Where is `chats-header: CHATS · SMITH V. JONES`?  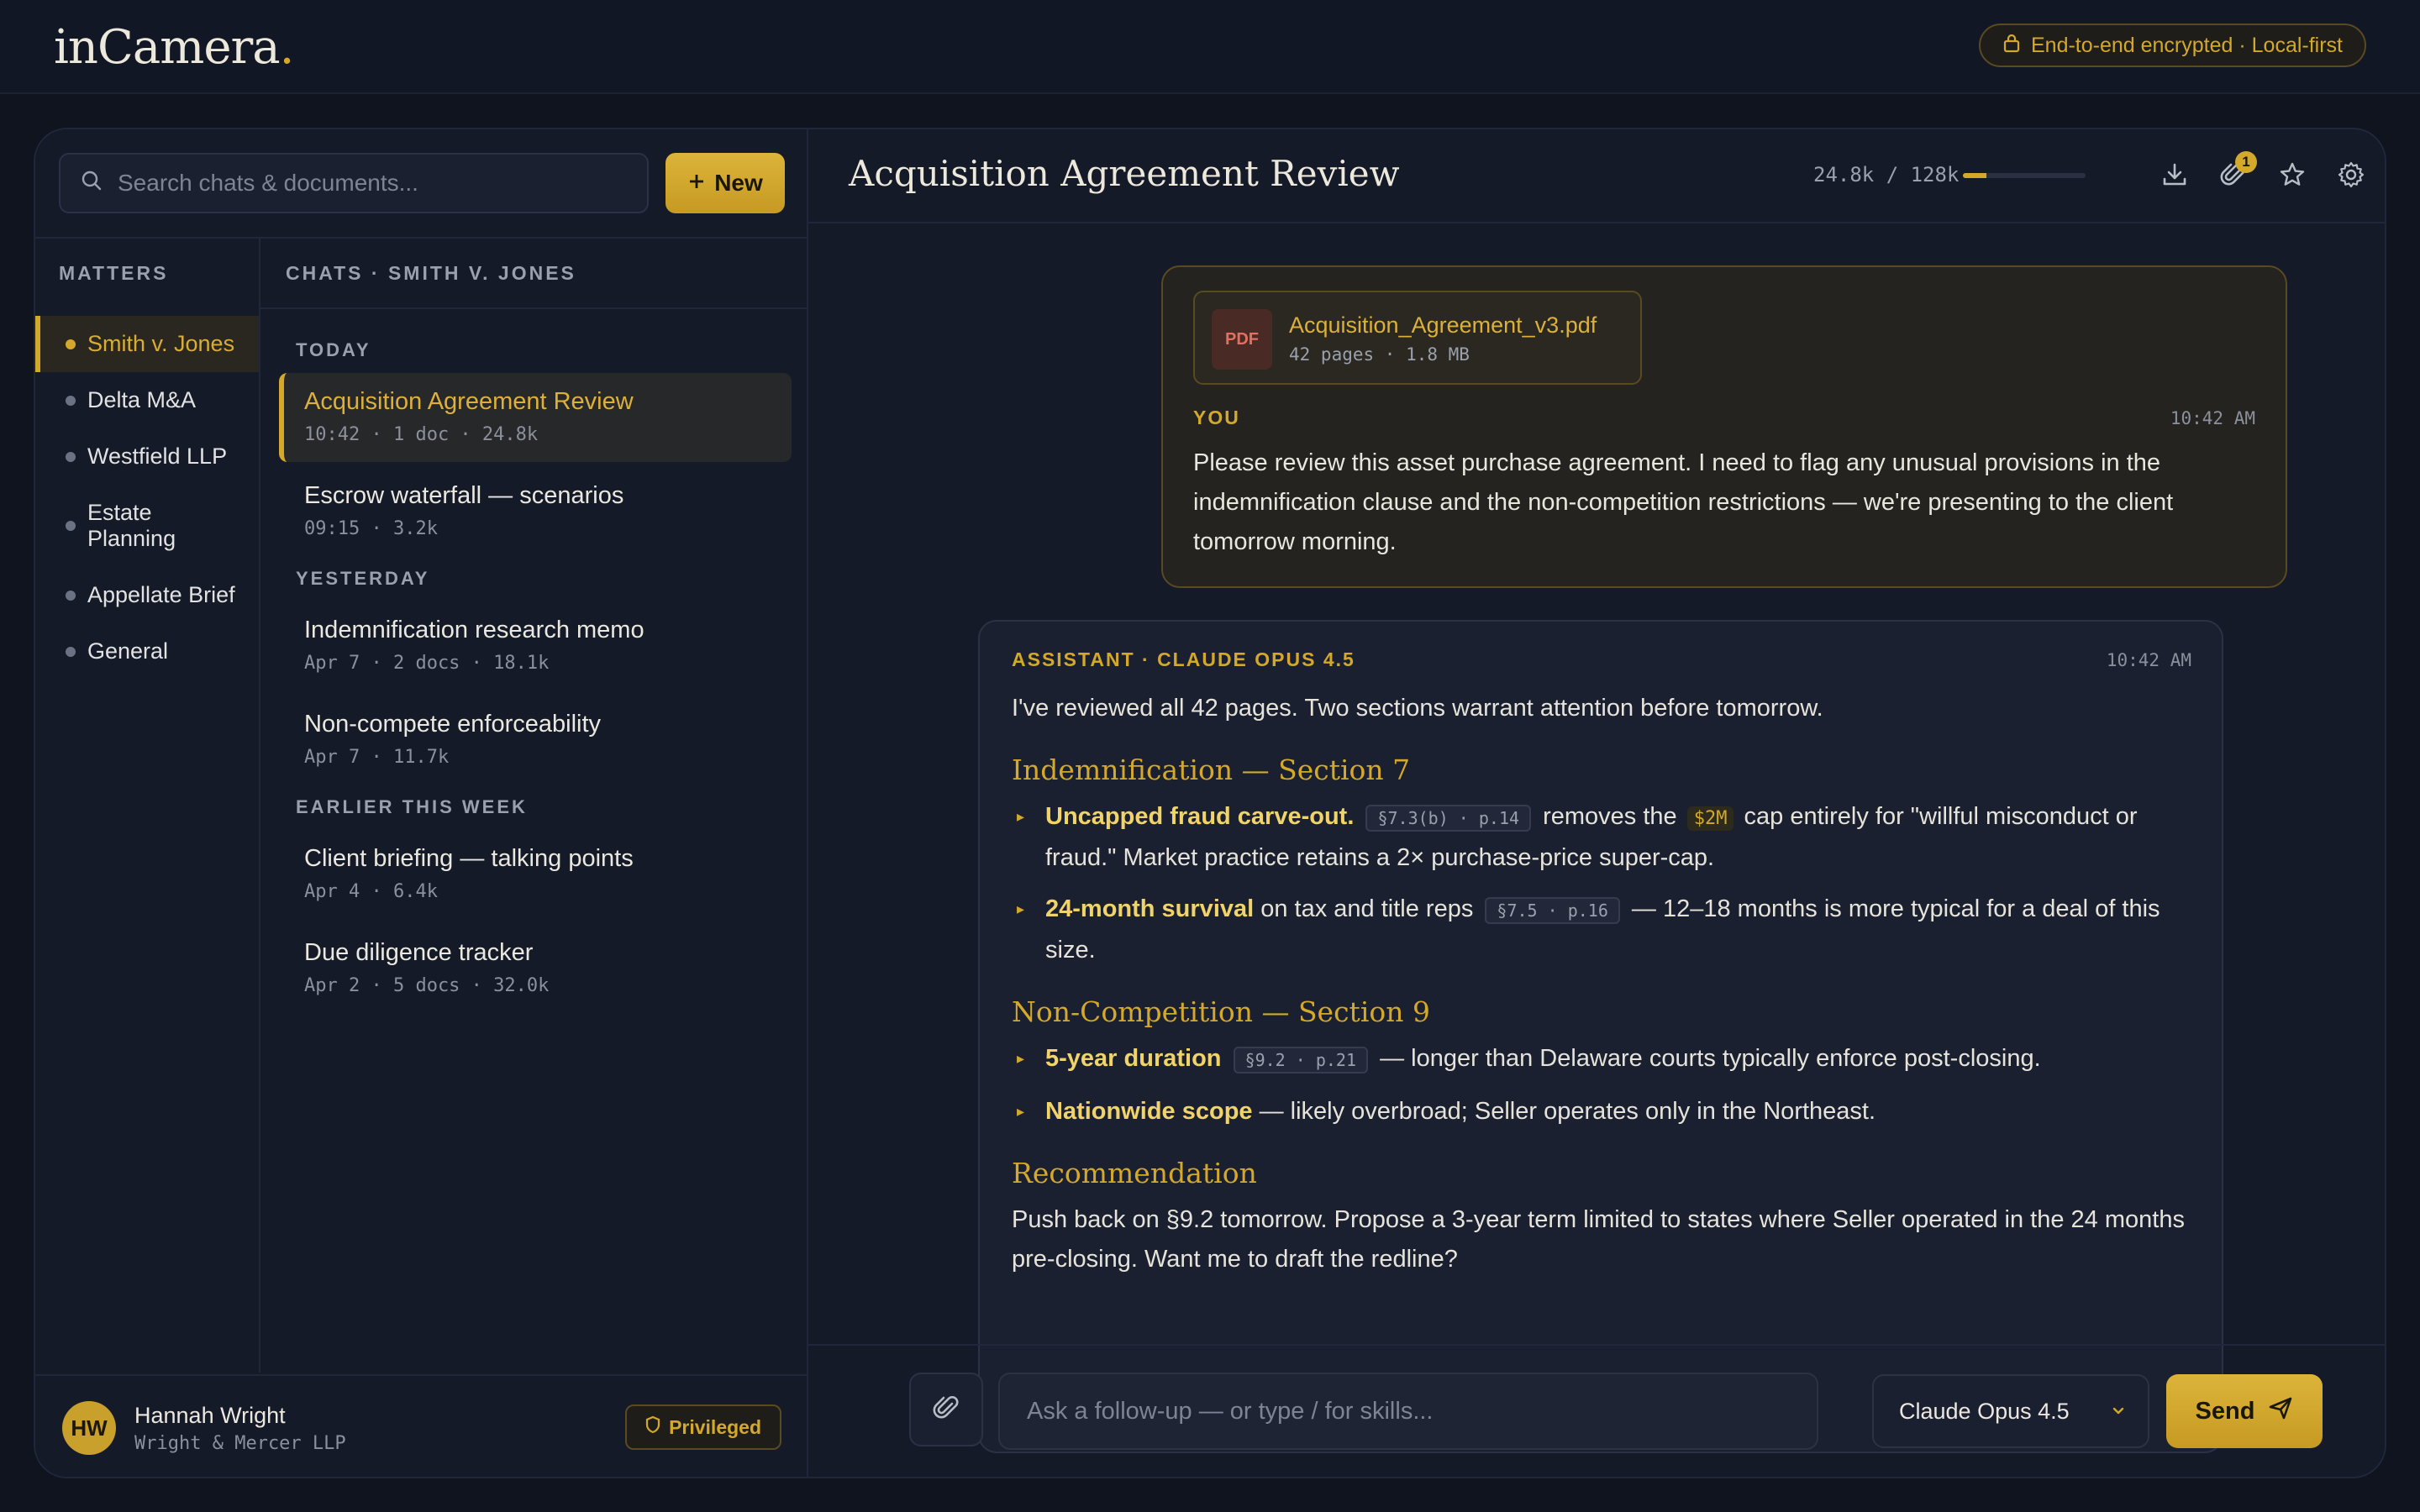
chats-header: CHATS · SMITH V. JONES is located at coordinates (534, 274).